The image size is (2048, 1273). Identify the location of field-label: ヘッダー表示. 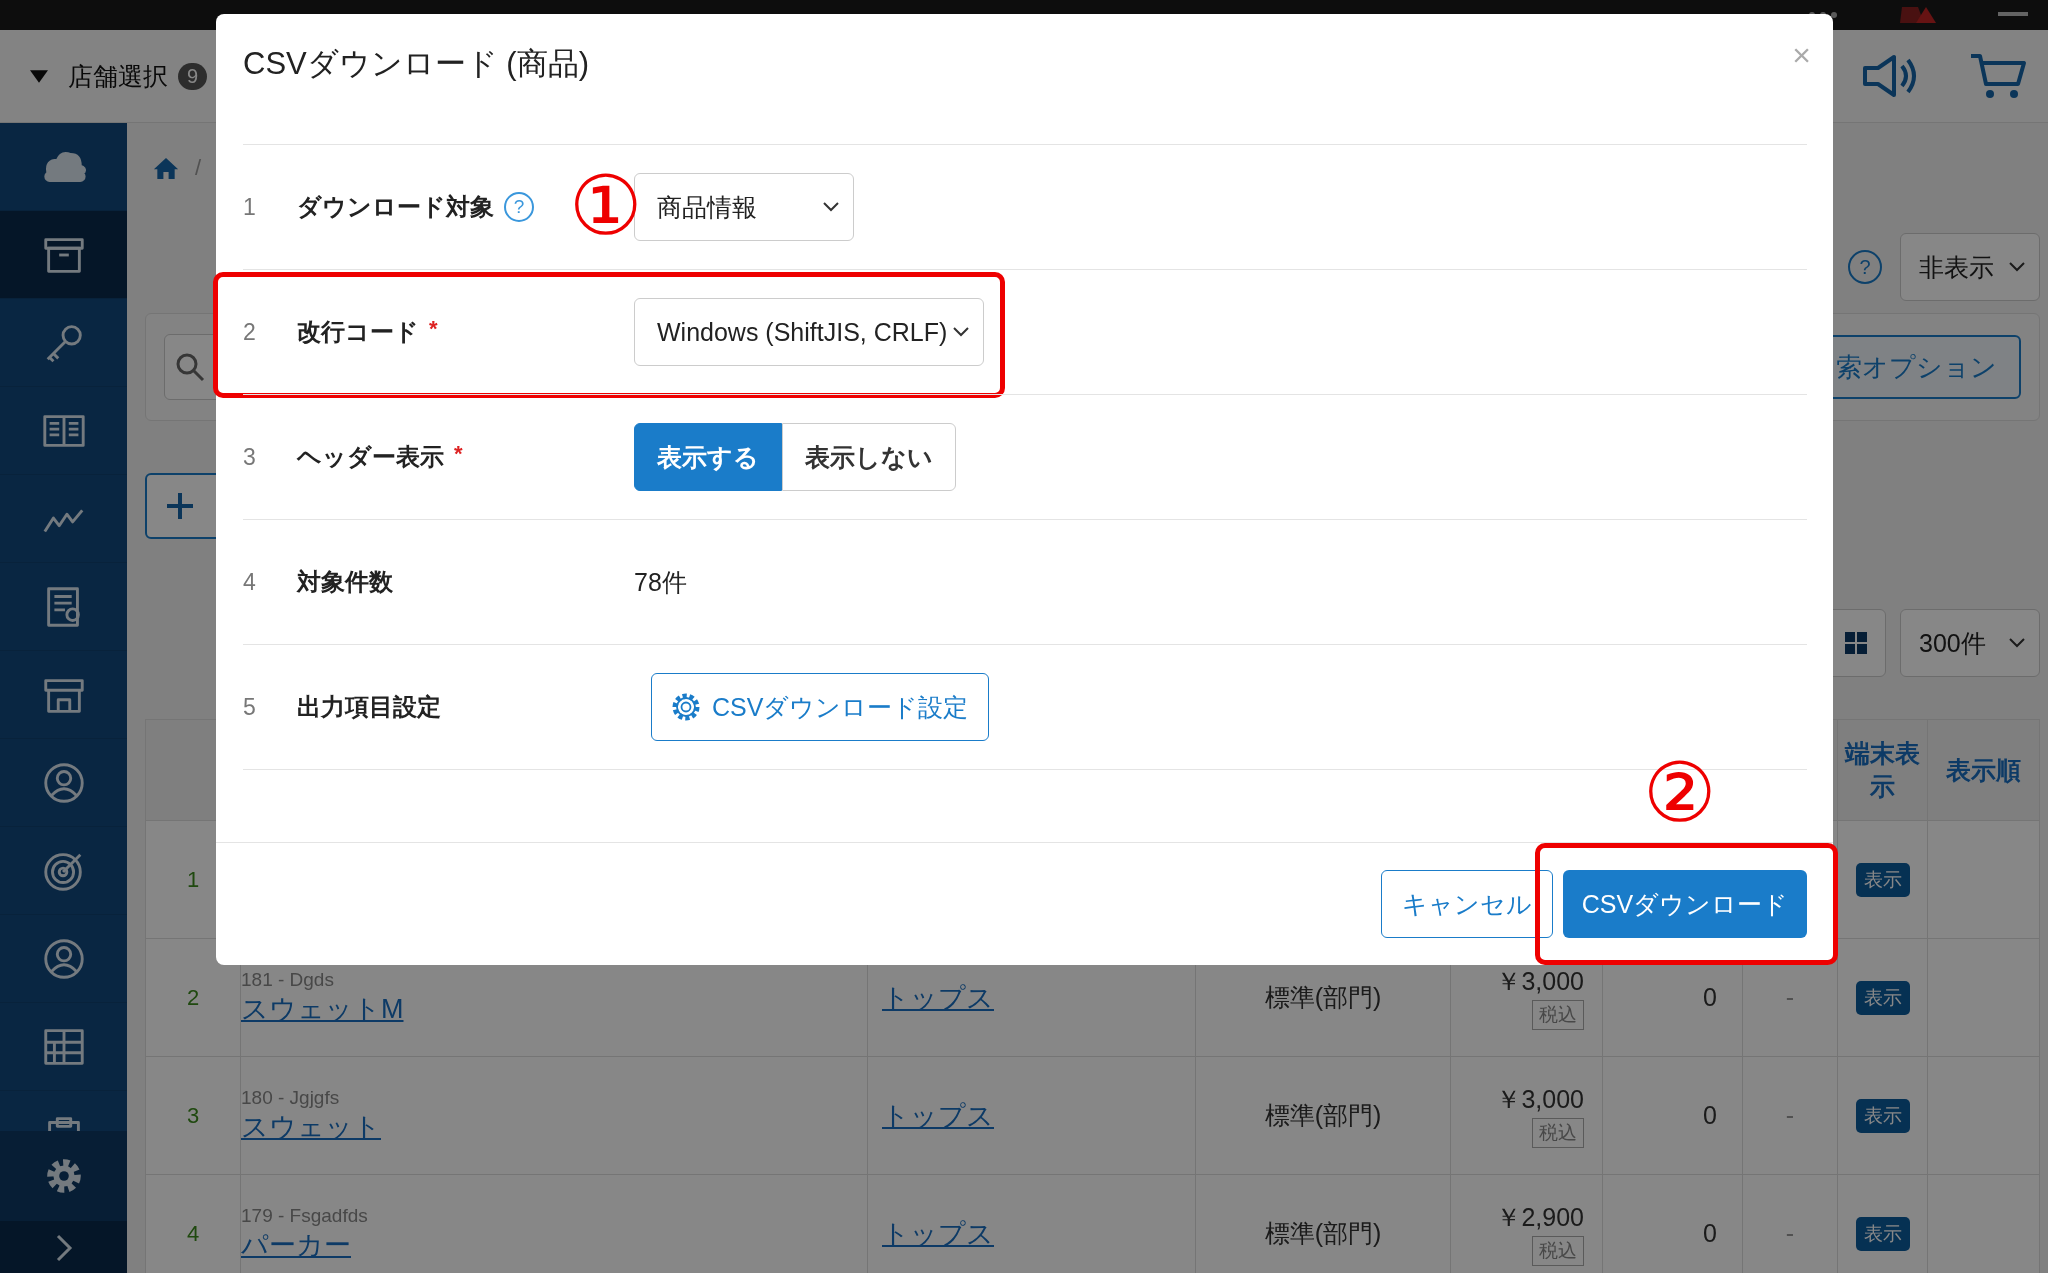
(370, 457).